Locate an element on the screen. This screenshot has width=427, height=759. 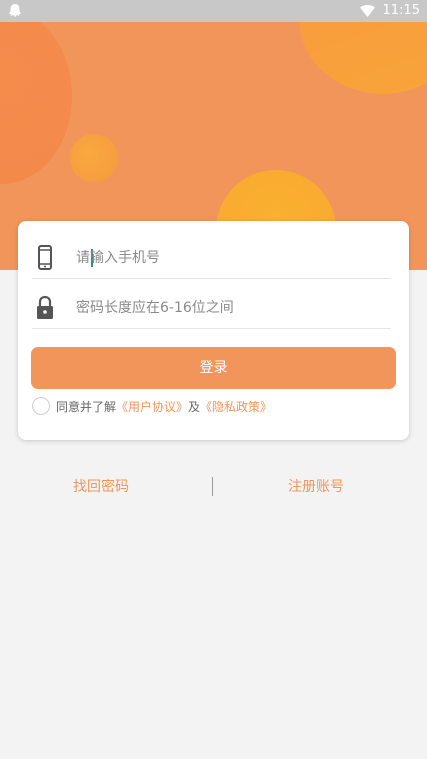
agreement-checkbox is located at coordinates (41, 406).